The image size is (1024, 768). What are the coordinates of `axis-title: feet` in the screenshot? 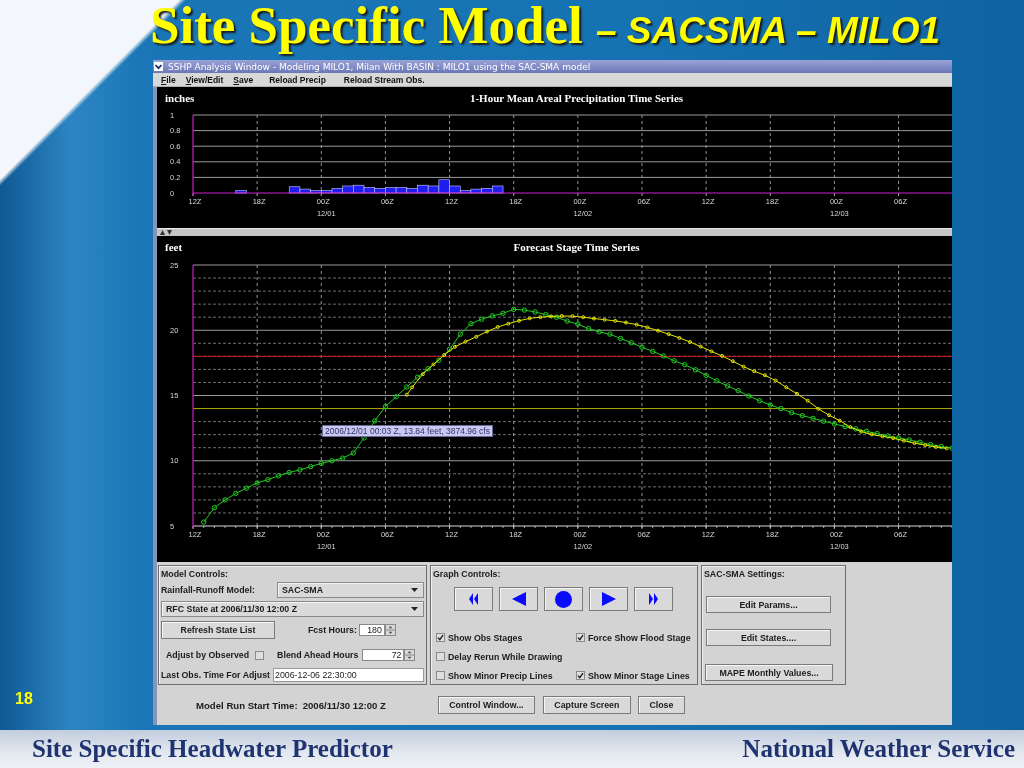 It's located at (174, 247).